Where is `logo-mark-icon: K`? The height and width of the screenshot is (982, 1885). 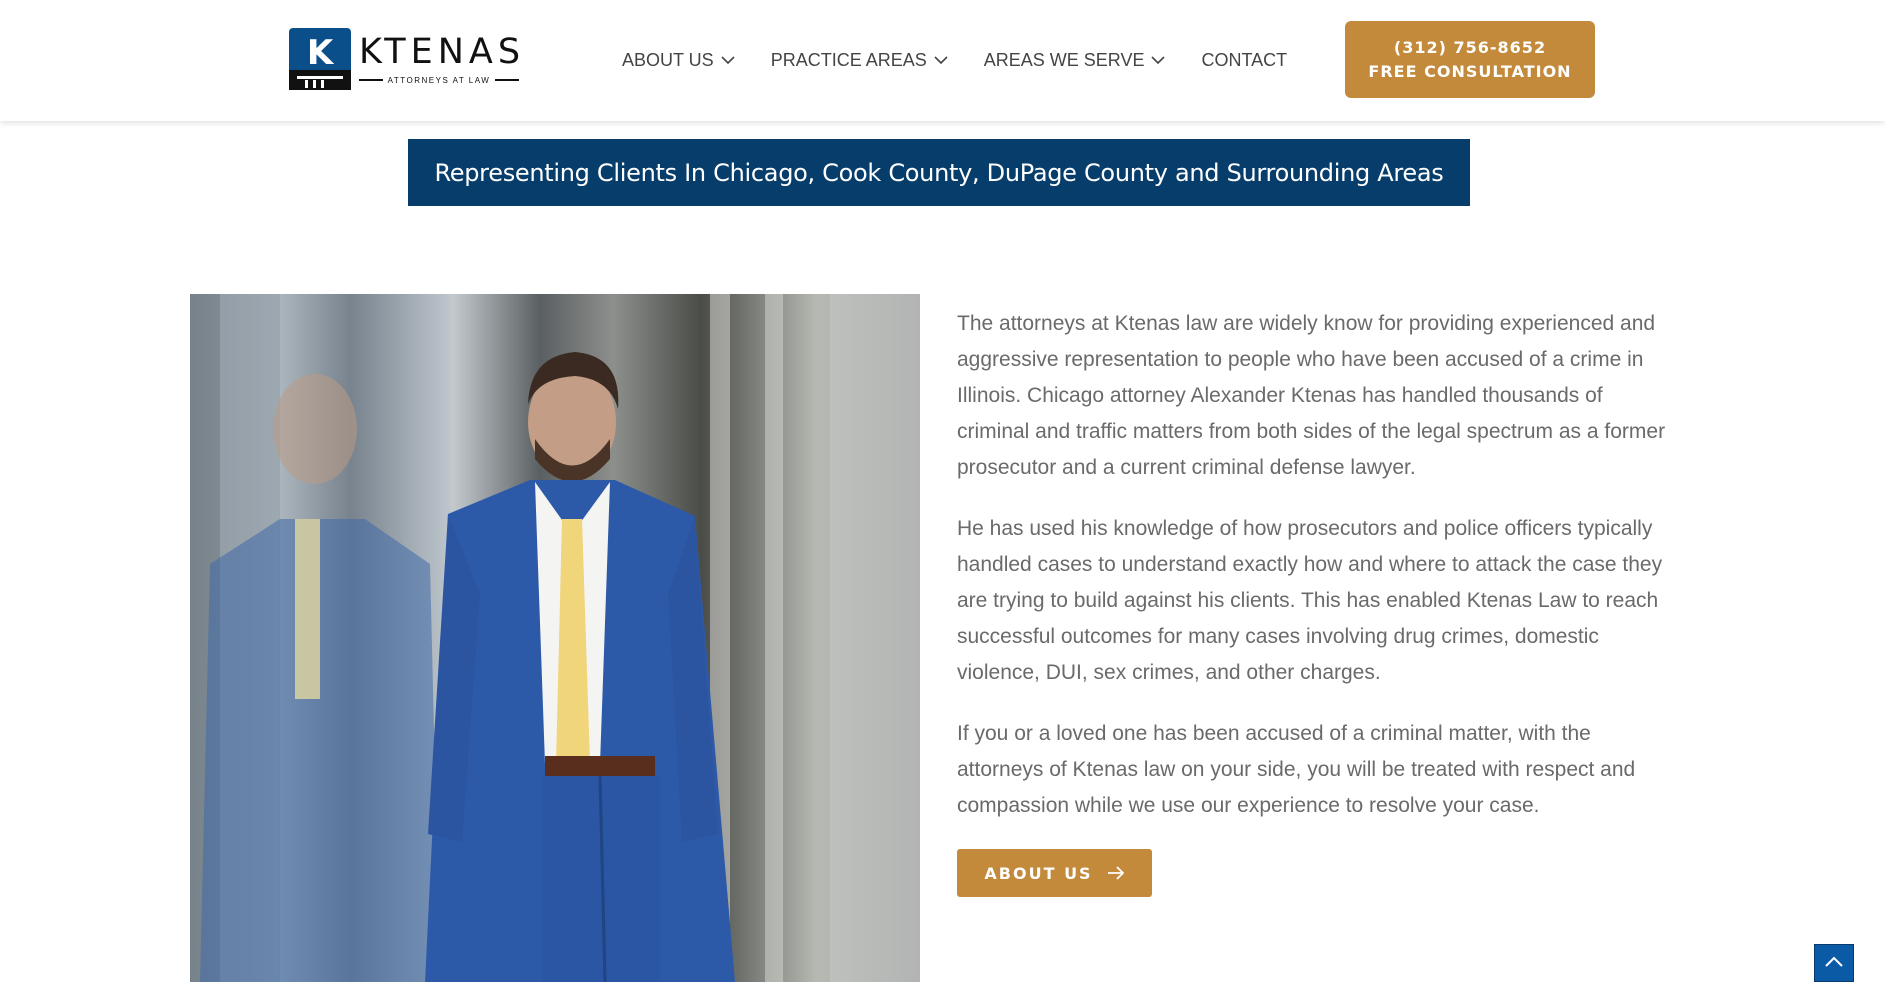
logo-mark-icon: K is located at coordinates (320, 59).